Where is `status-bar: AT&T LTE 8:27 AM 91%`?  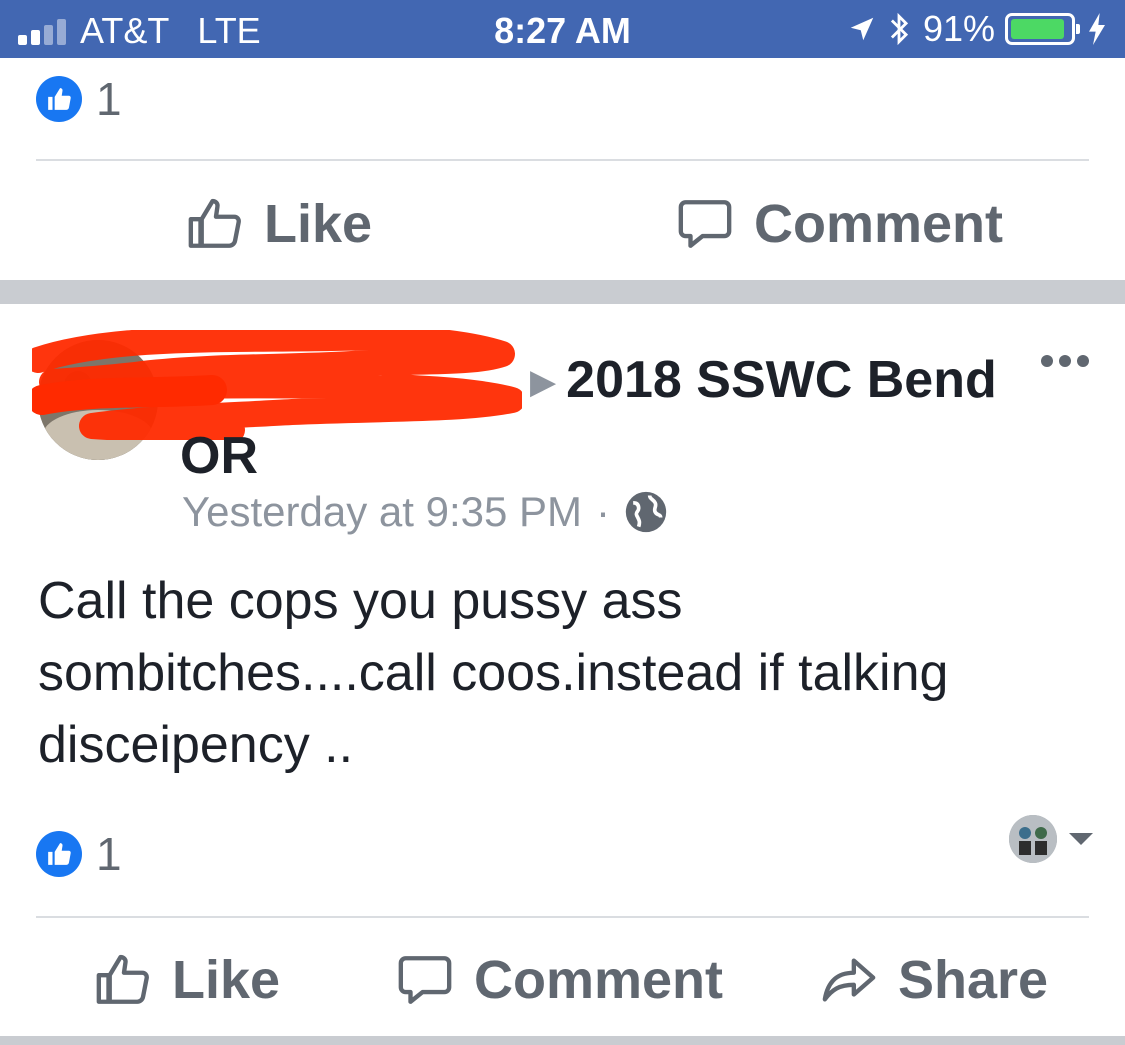 status-bar: AT&T LTE 8:27 AM 91% is located at coordinates (562, 29).